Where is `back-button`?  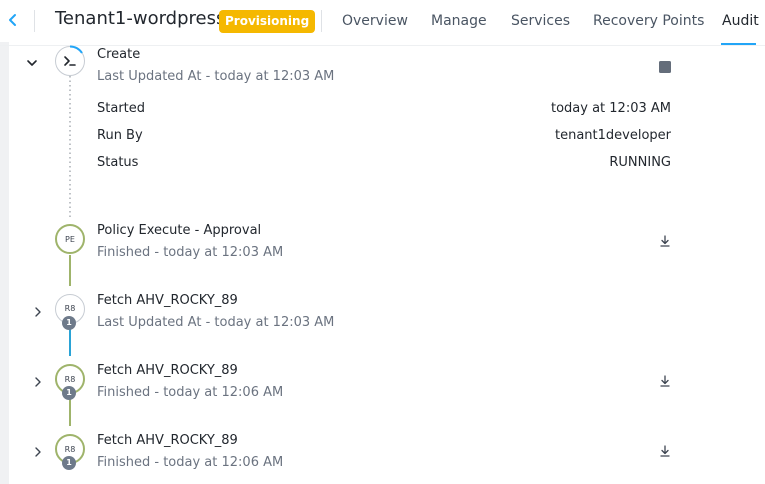 back-button is located at coordinates (13, 20).